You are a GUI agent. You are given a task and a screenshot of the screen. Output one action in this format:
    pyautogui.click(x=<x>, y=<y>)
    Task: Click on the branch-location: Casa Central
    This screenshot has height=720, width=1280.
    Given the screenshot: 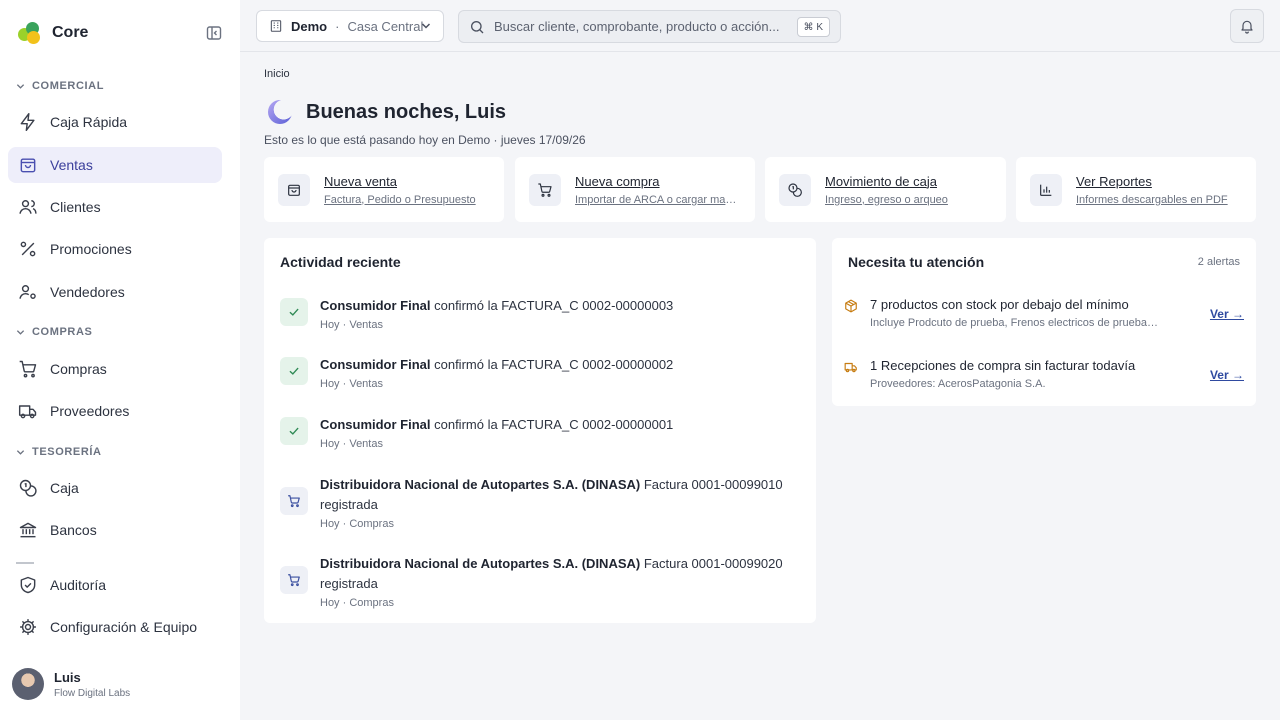 What is the action you would take?
    pyautogui.click(x=385, y=26)
    